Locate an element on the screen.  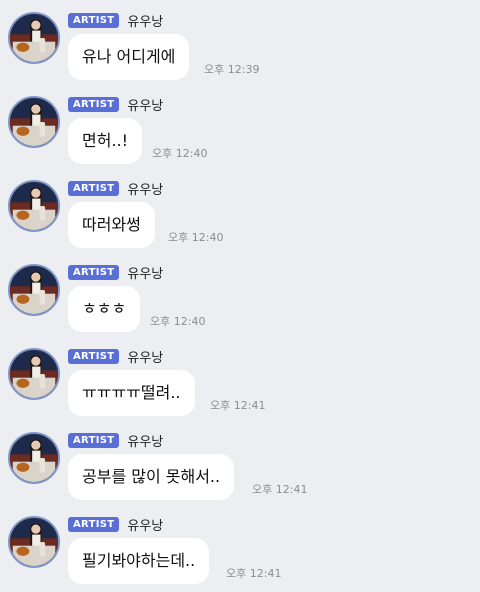
message-row: ARTIST 유우낭 ㅎㅎㅎ 오후 12:40 is located at coordinates (240, 294).